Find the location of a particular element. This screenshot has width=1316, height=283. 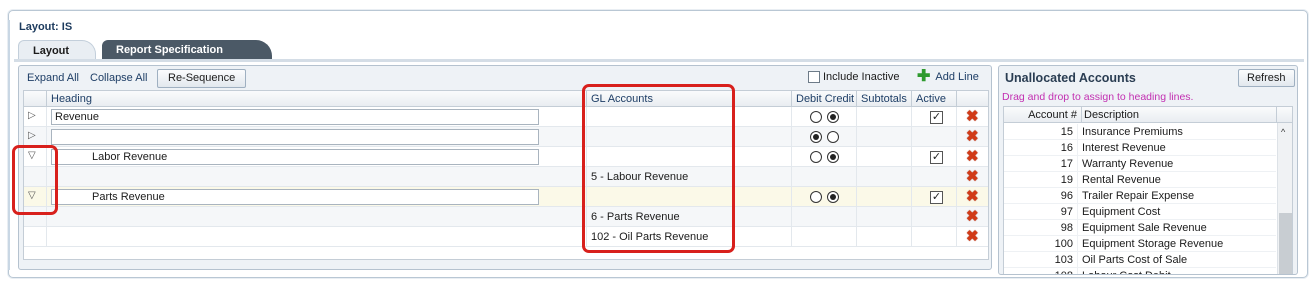

tab-underline is located at coordinates (659, 60).